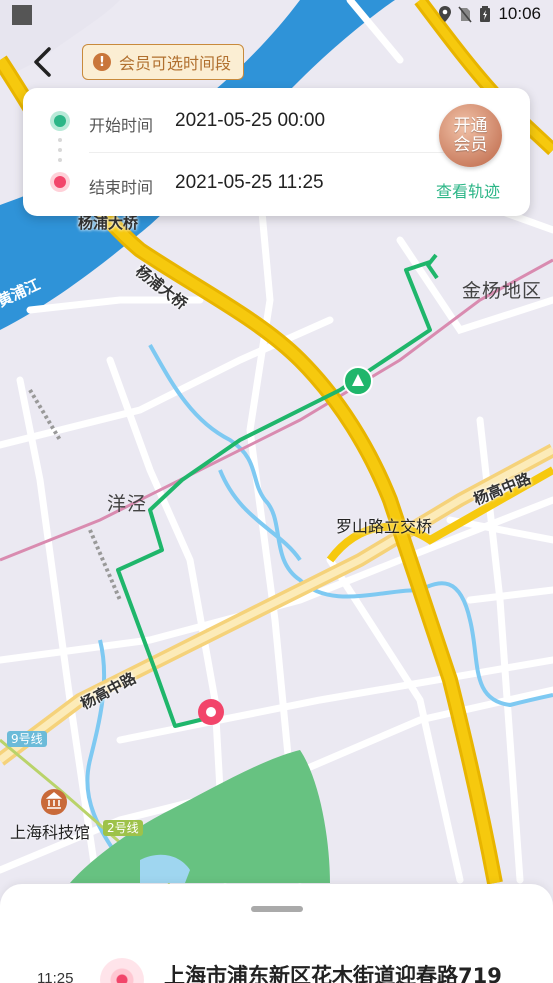 This screenshot has height=983, width=553. I want to click on location-icon, so click(445, 14).